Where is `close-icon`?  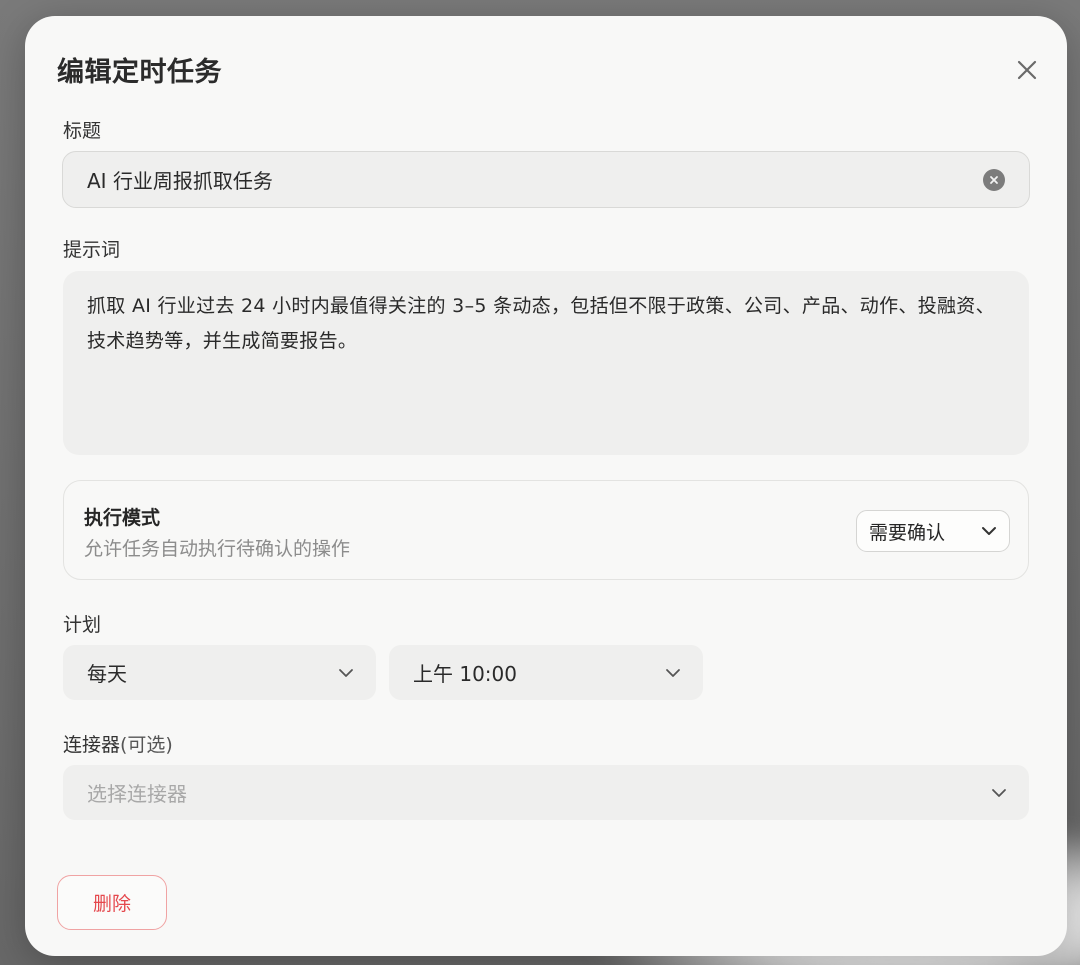 close-icon is located at coordinates (1027, 70).